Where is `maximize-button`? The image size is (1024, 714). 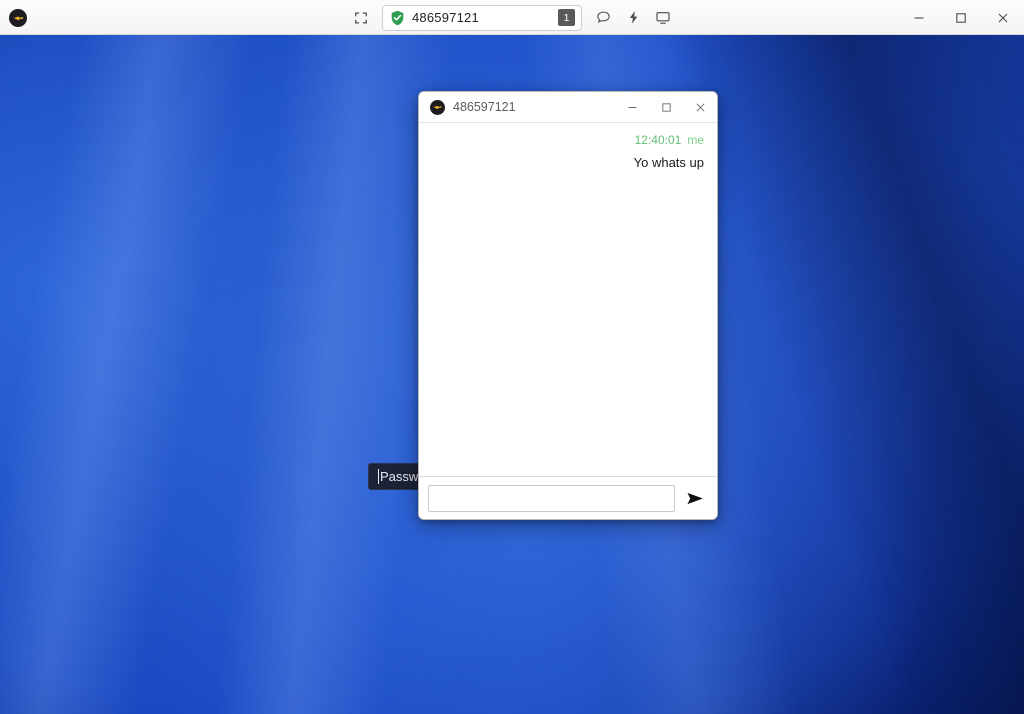 maximize-button is located at coordinates (961, 17).